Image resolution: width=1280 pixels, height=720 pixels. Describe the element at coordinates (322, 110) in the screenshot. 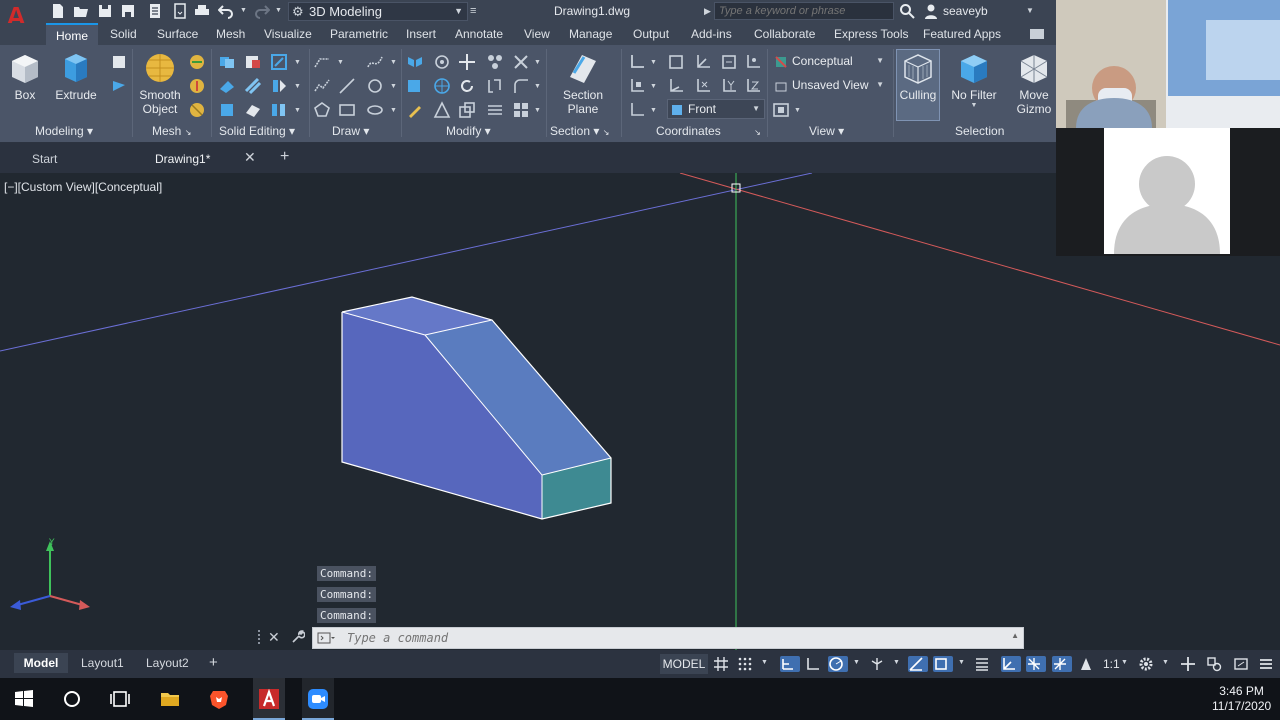

I see `polygon-icon` at that location.